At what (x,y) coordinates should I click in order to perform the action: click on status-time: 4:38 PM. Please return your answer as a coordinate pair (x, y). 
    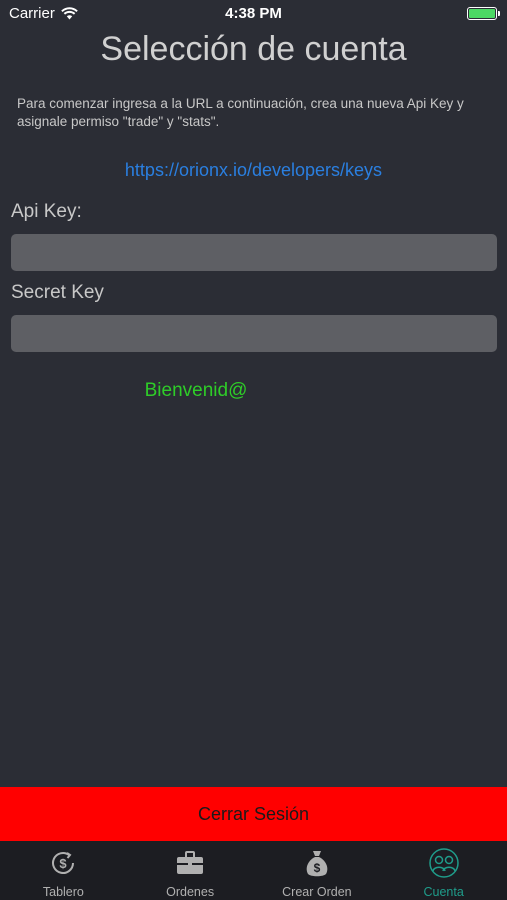
    Looking at the image, I should click on (253, 13).